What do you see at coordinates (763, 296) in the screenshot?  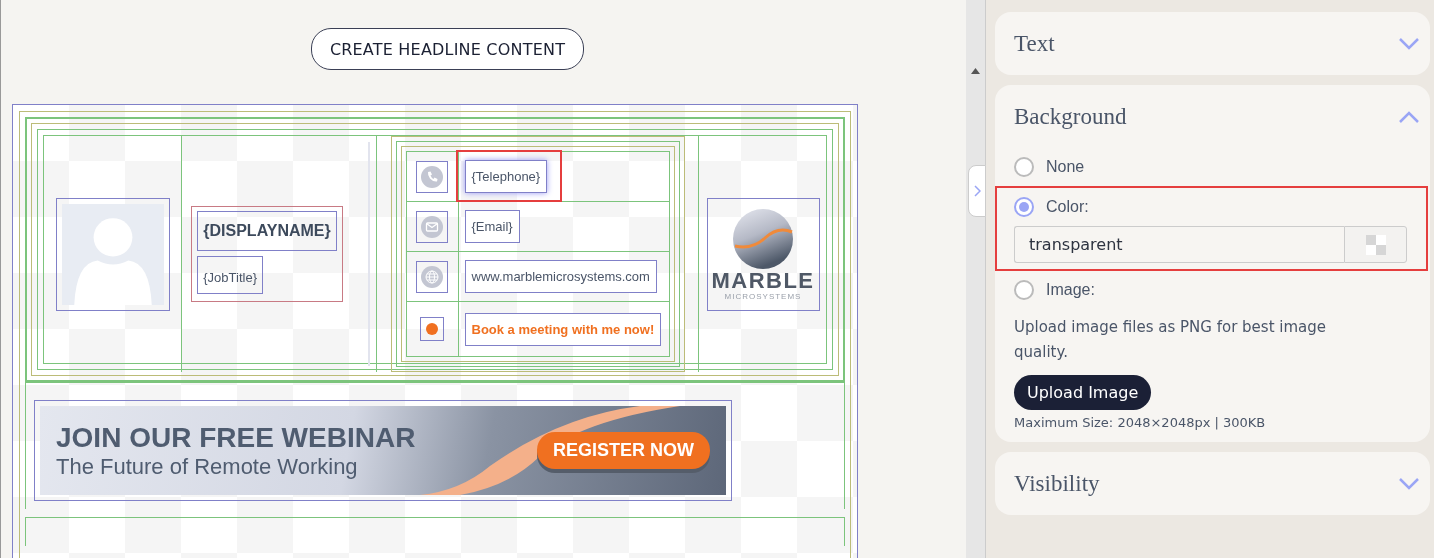 I see `logo-tagline: MICROSYSTEMS` at bounding box center [763, 296].